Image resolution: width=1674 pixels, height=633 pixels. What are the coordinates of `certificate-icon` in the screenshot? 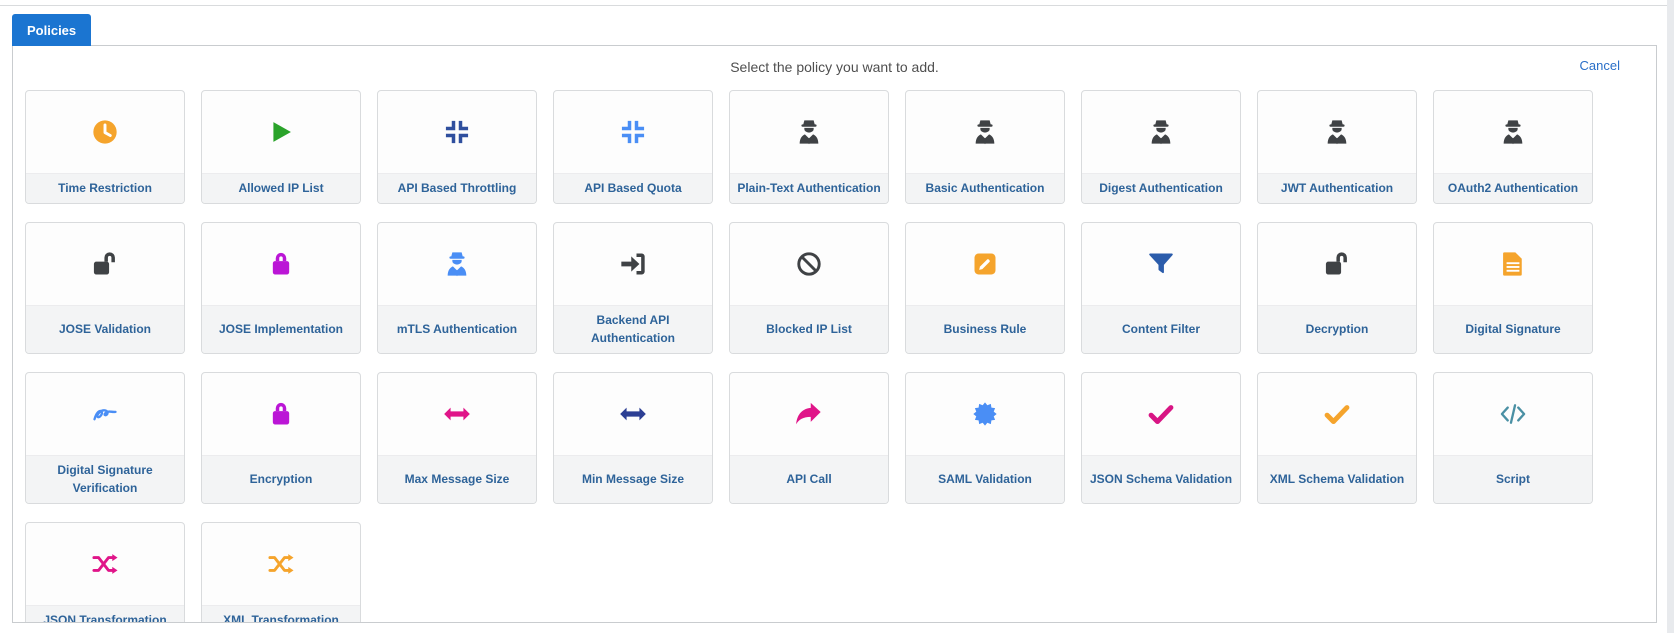 It's located at (985, 414).